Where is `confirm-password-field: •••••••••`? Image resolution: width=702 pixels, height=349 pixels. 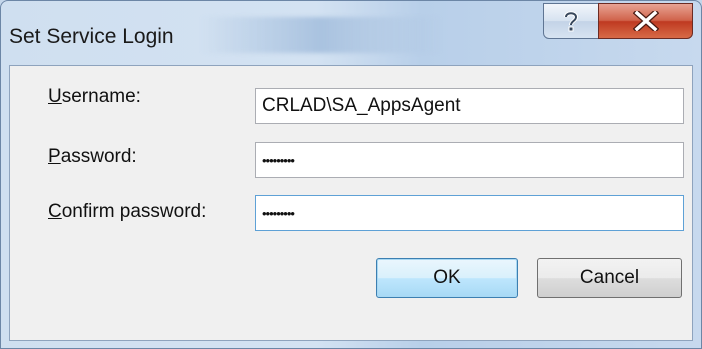 confirm-password-field: ••••••••• is located at coordinates (469, 213).